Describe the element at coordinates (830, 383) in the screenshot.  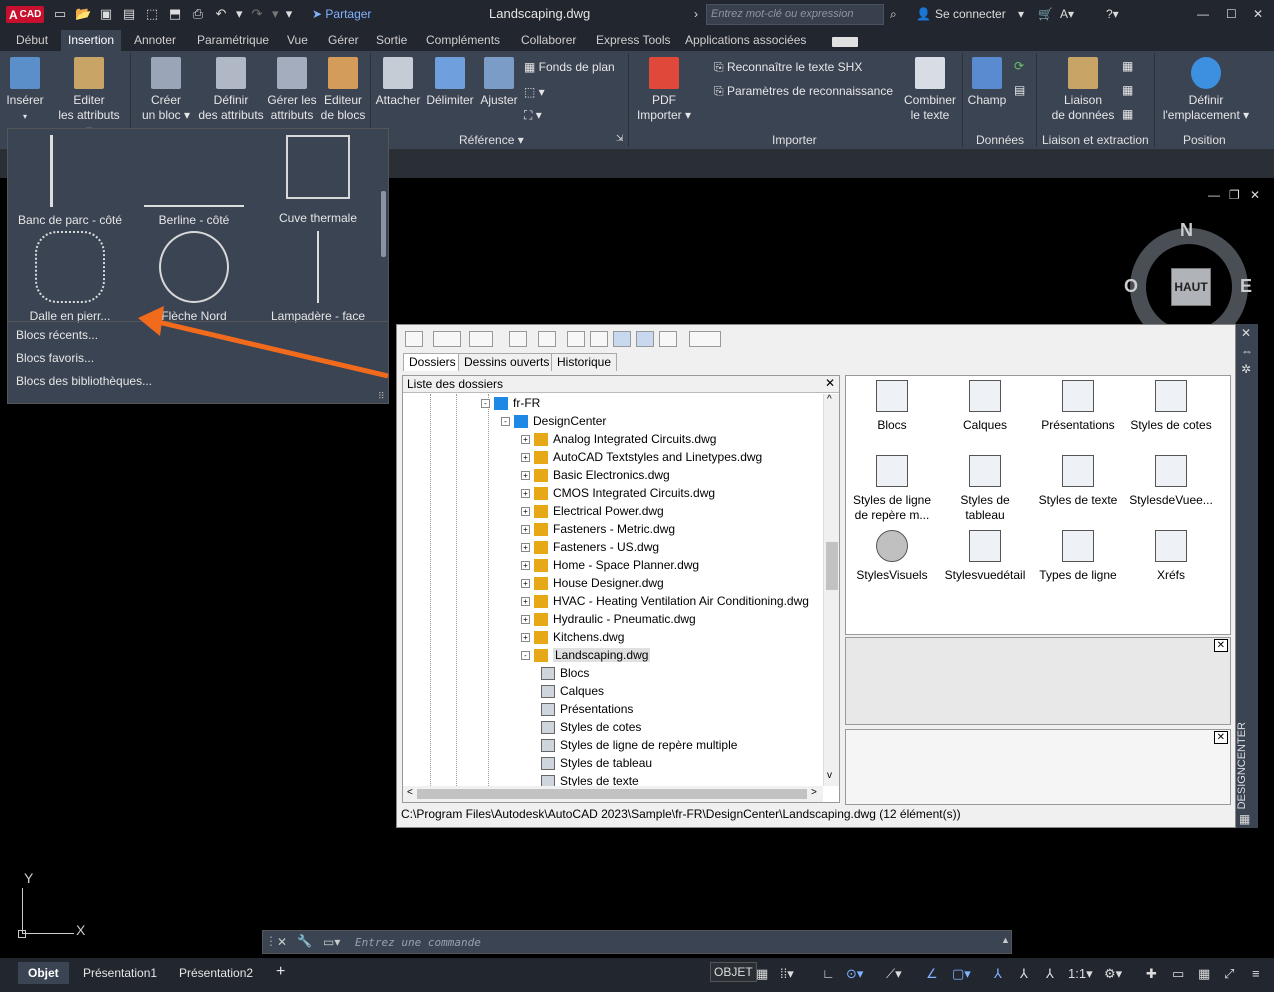
I see `folder-list-close-icon: ✕` at that location.